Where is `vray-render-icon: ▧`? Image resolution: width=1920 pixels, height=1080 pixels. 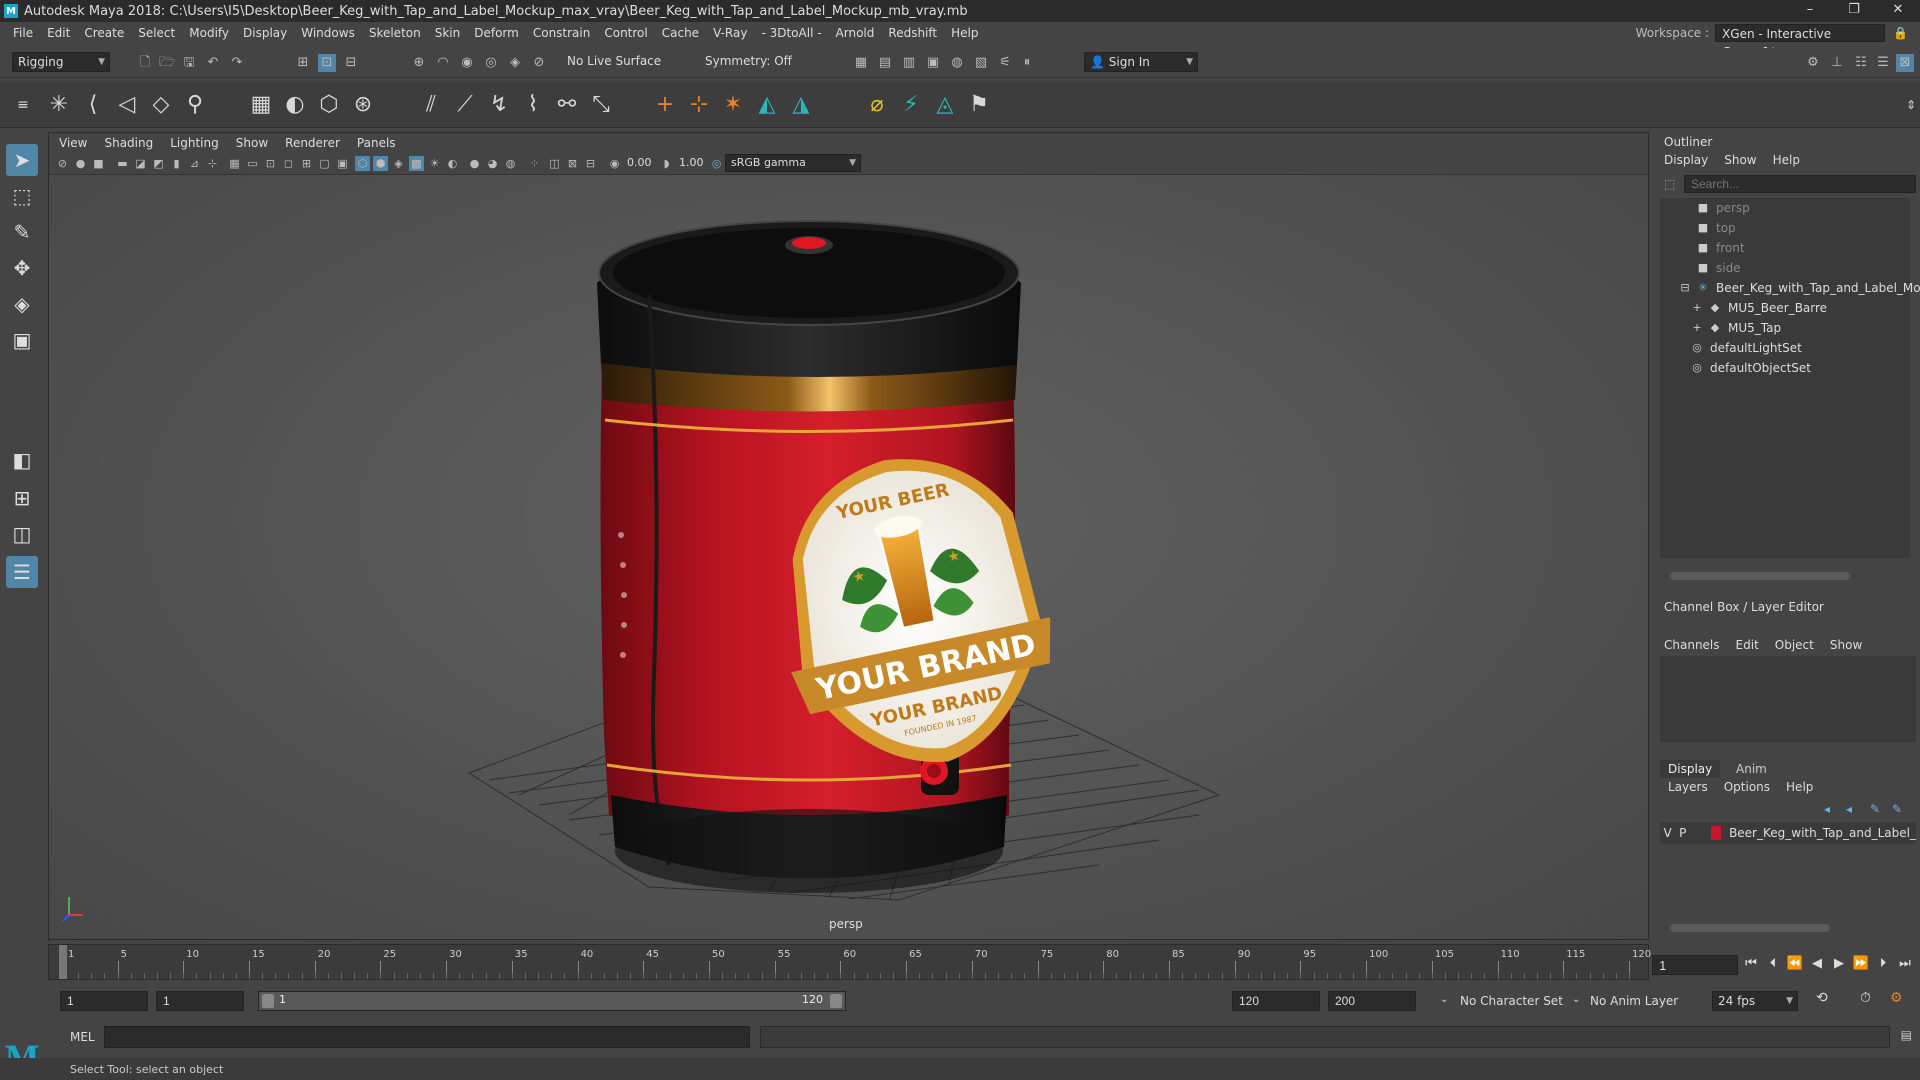
vray-render-icon: ▧ is located at coordinates (981, 63).